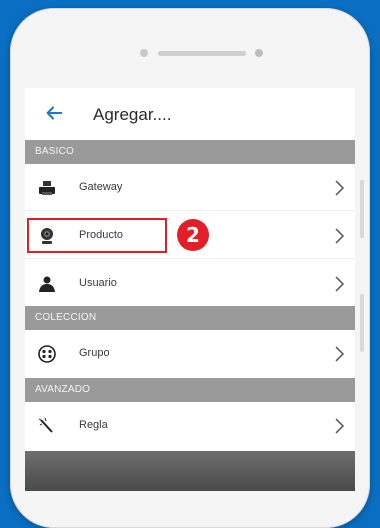 The image size is (380, 528). Describe the element at coordinates (45, 425) in the screenshot. I see `magic-wand-icon` at that location.